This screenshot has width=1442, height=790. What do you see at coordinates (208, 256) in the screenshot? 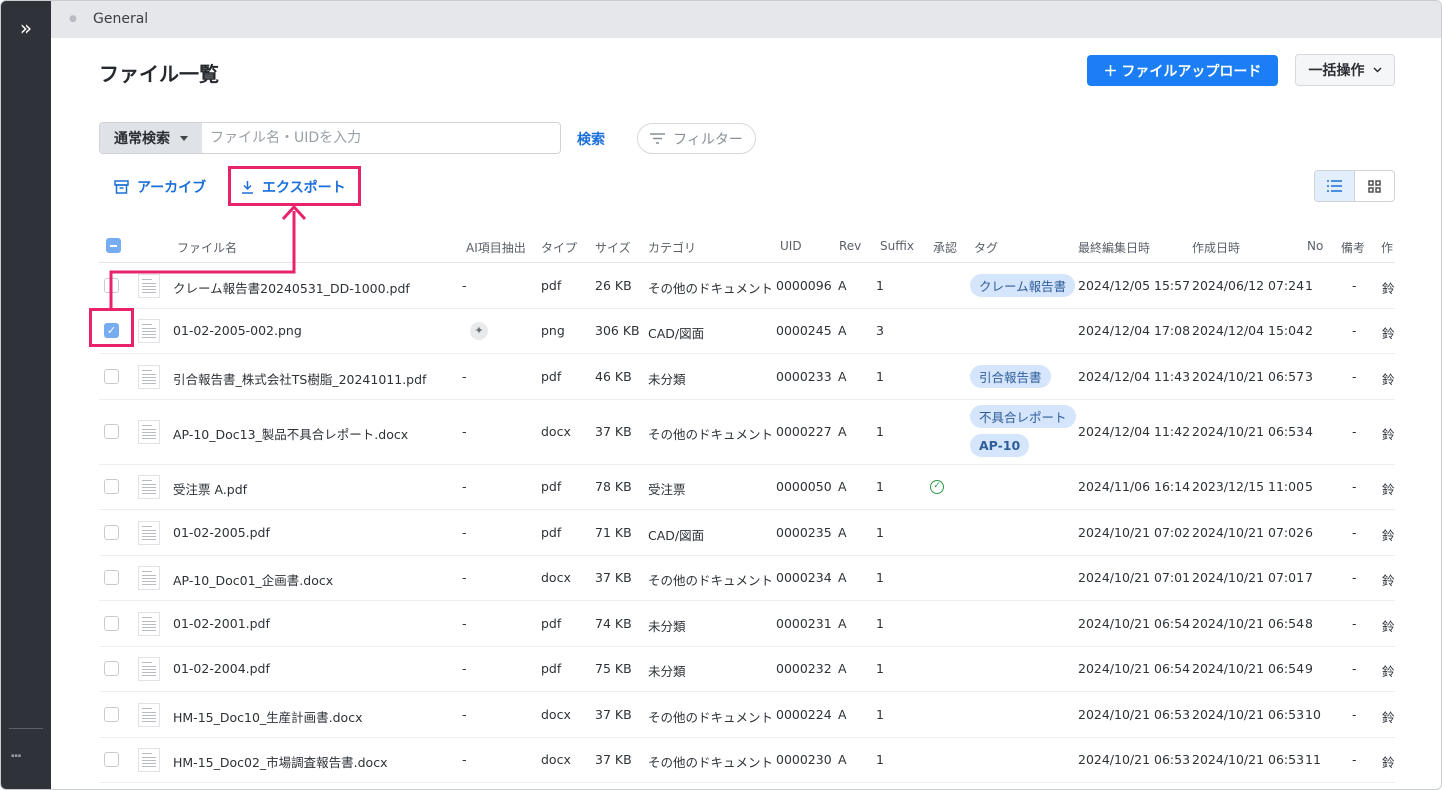
I see `annotation-arrow` at bounding box center [208, 256].